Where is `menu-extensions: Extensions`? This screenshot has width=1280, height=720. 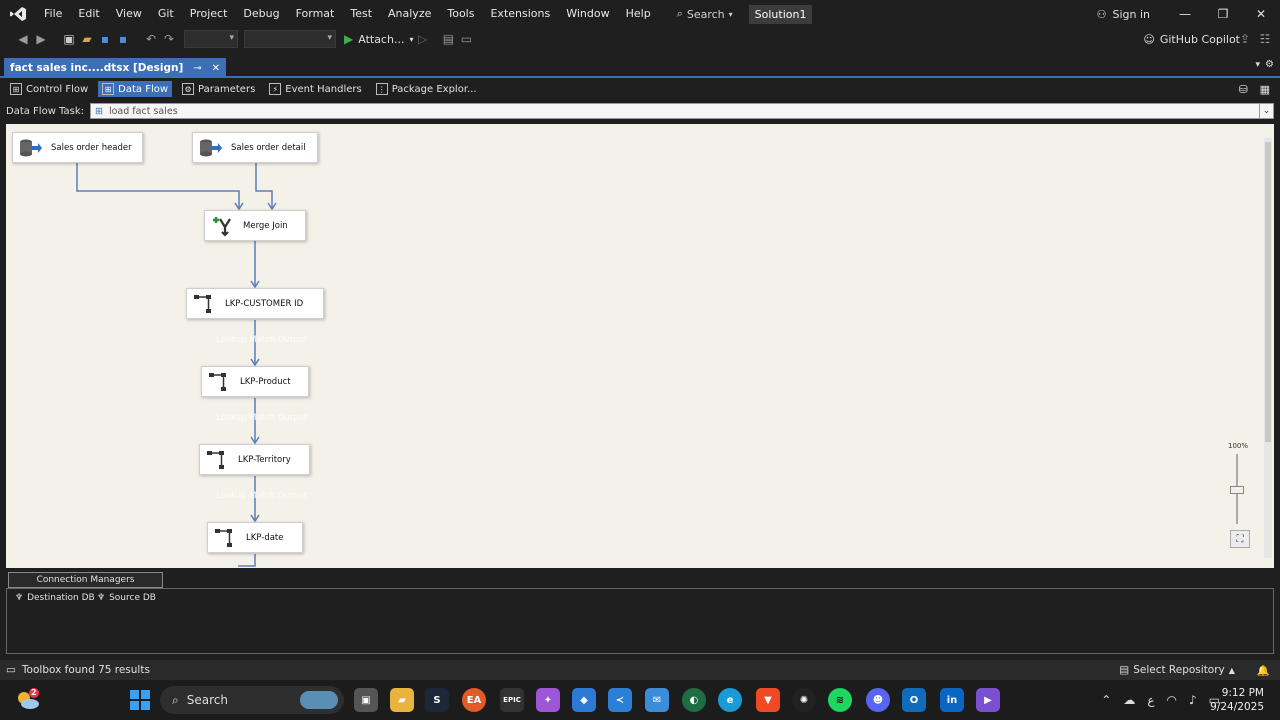
menu-extensions: Extensions is located at coordinates (520, 14).